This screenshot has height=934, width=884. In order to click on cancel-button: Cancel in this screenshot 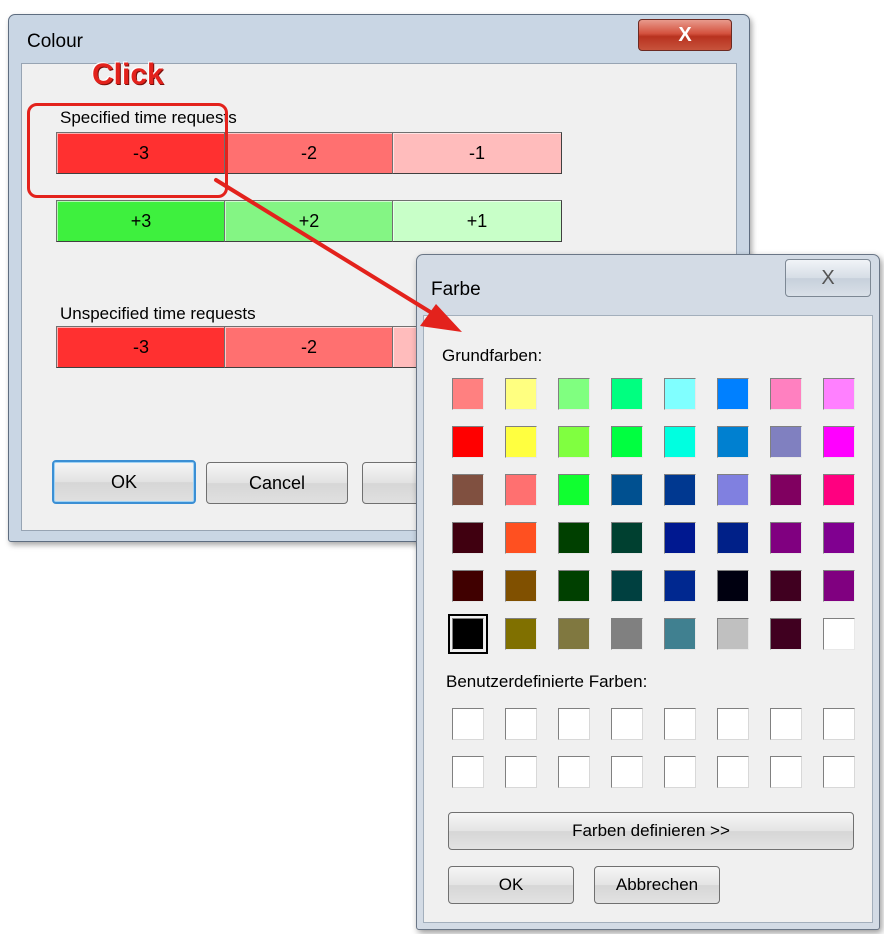, I will do `click(277, 483)`.